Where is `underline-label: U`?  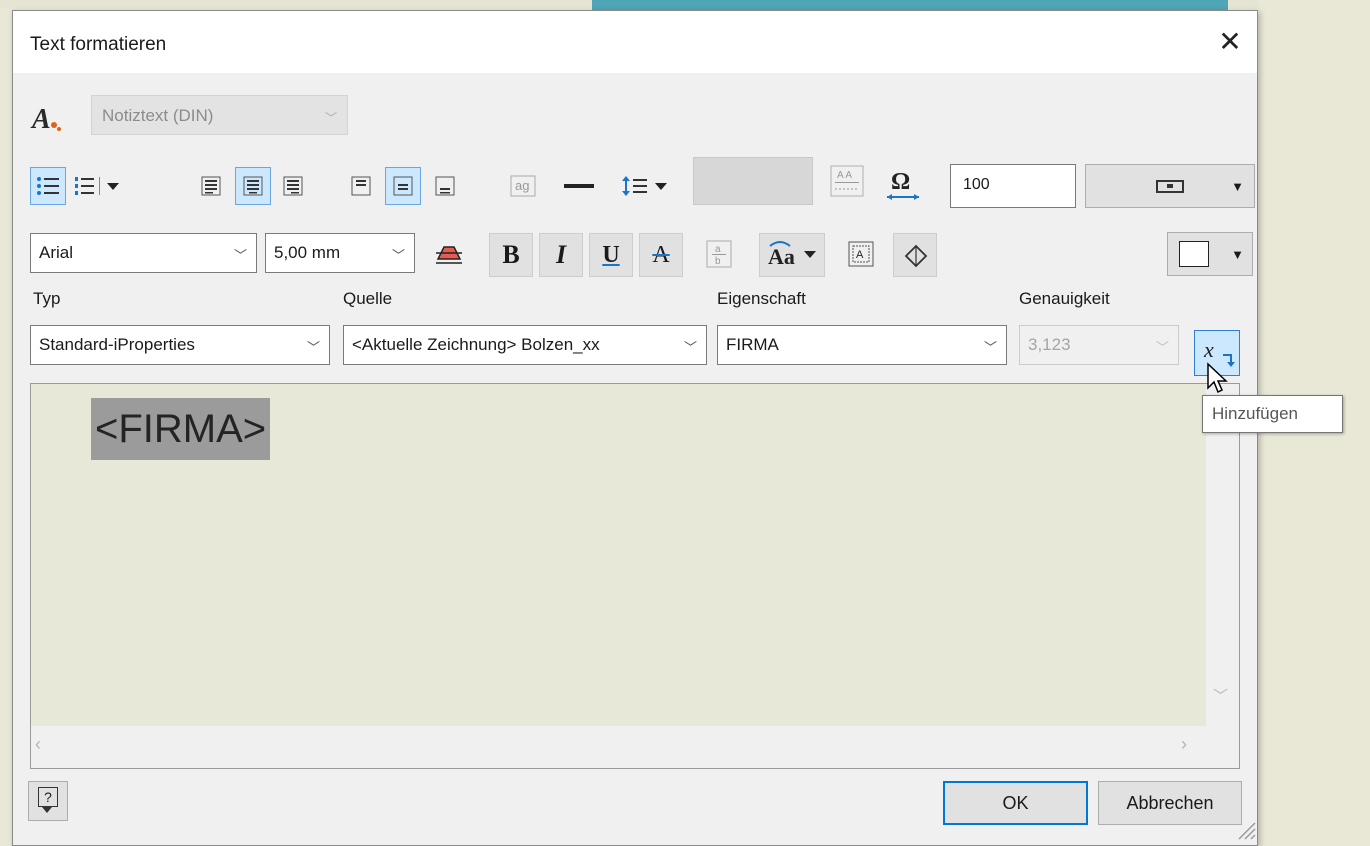
underline-label: U is located at coordinates (611, 254).